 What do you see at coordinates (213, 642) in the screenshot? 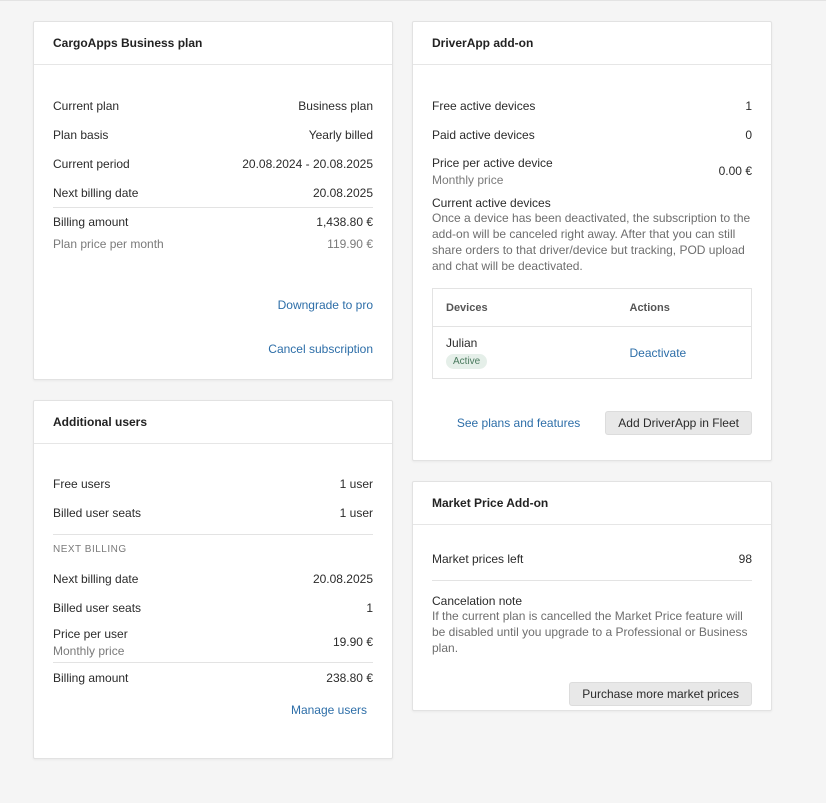
I see `price-per-user-row: Price per user Monthly price 19.90 €` at bounding box center [213, 642].